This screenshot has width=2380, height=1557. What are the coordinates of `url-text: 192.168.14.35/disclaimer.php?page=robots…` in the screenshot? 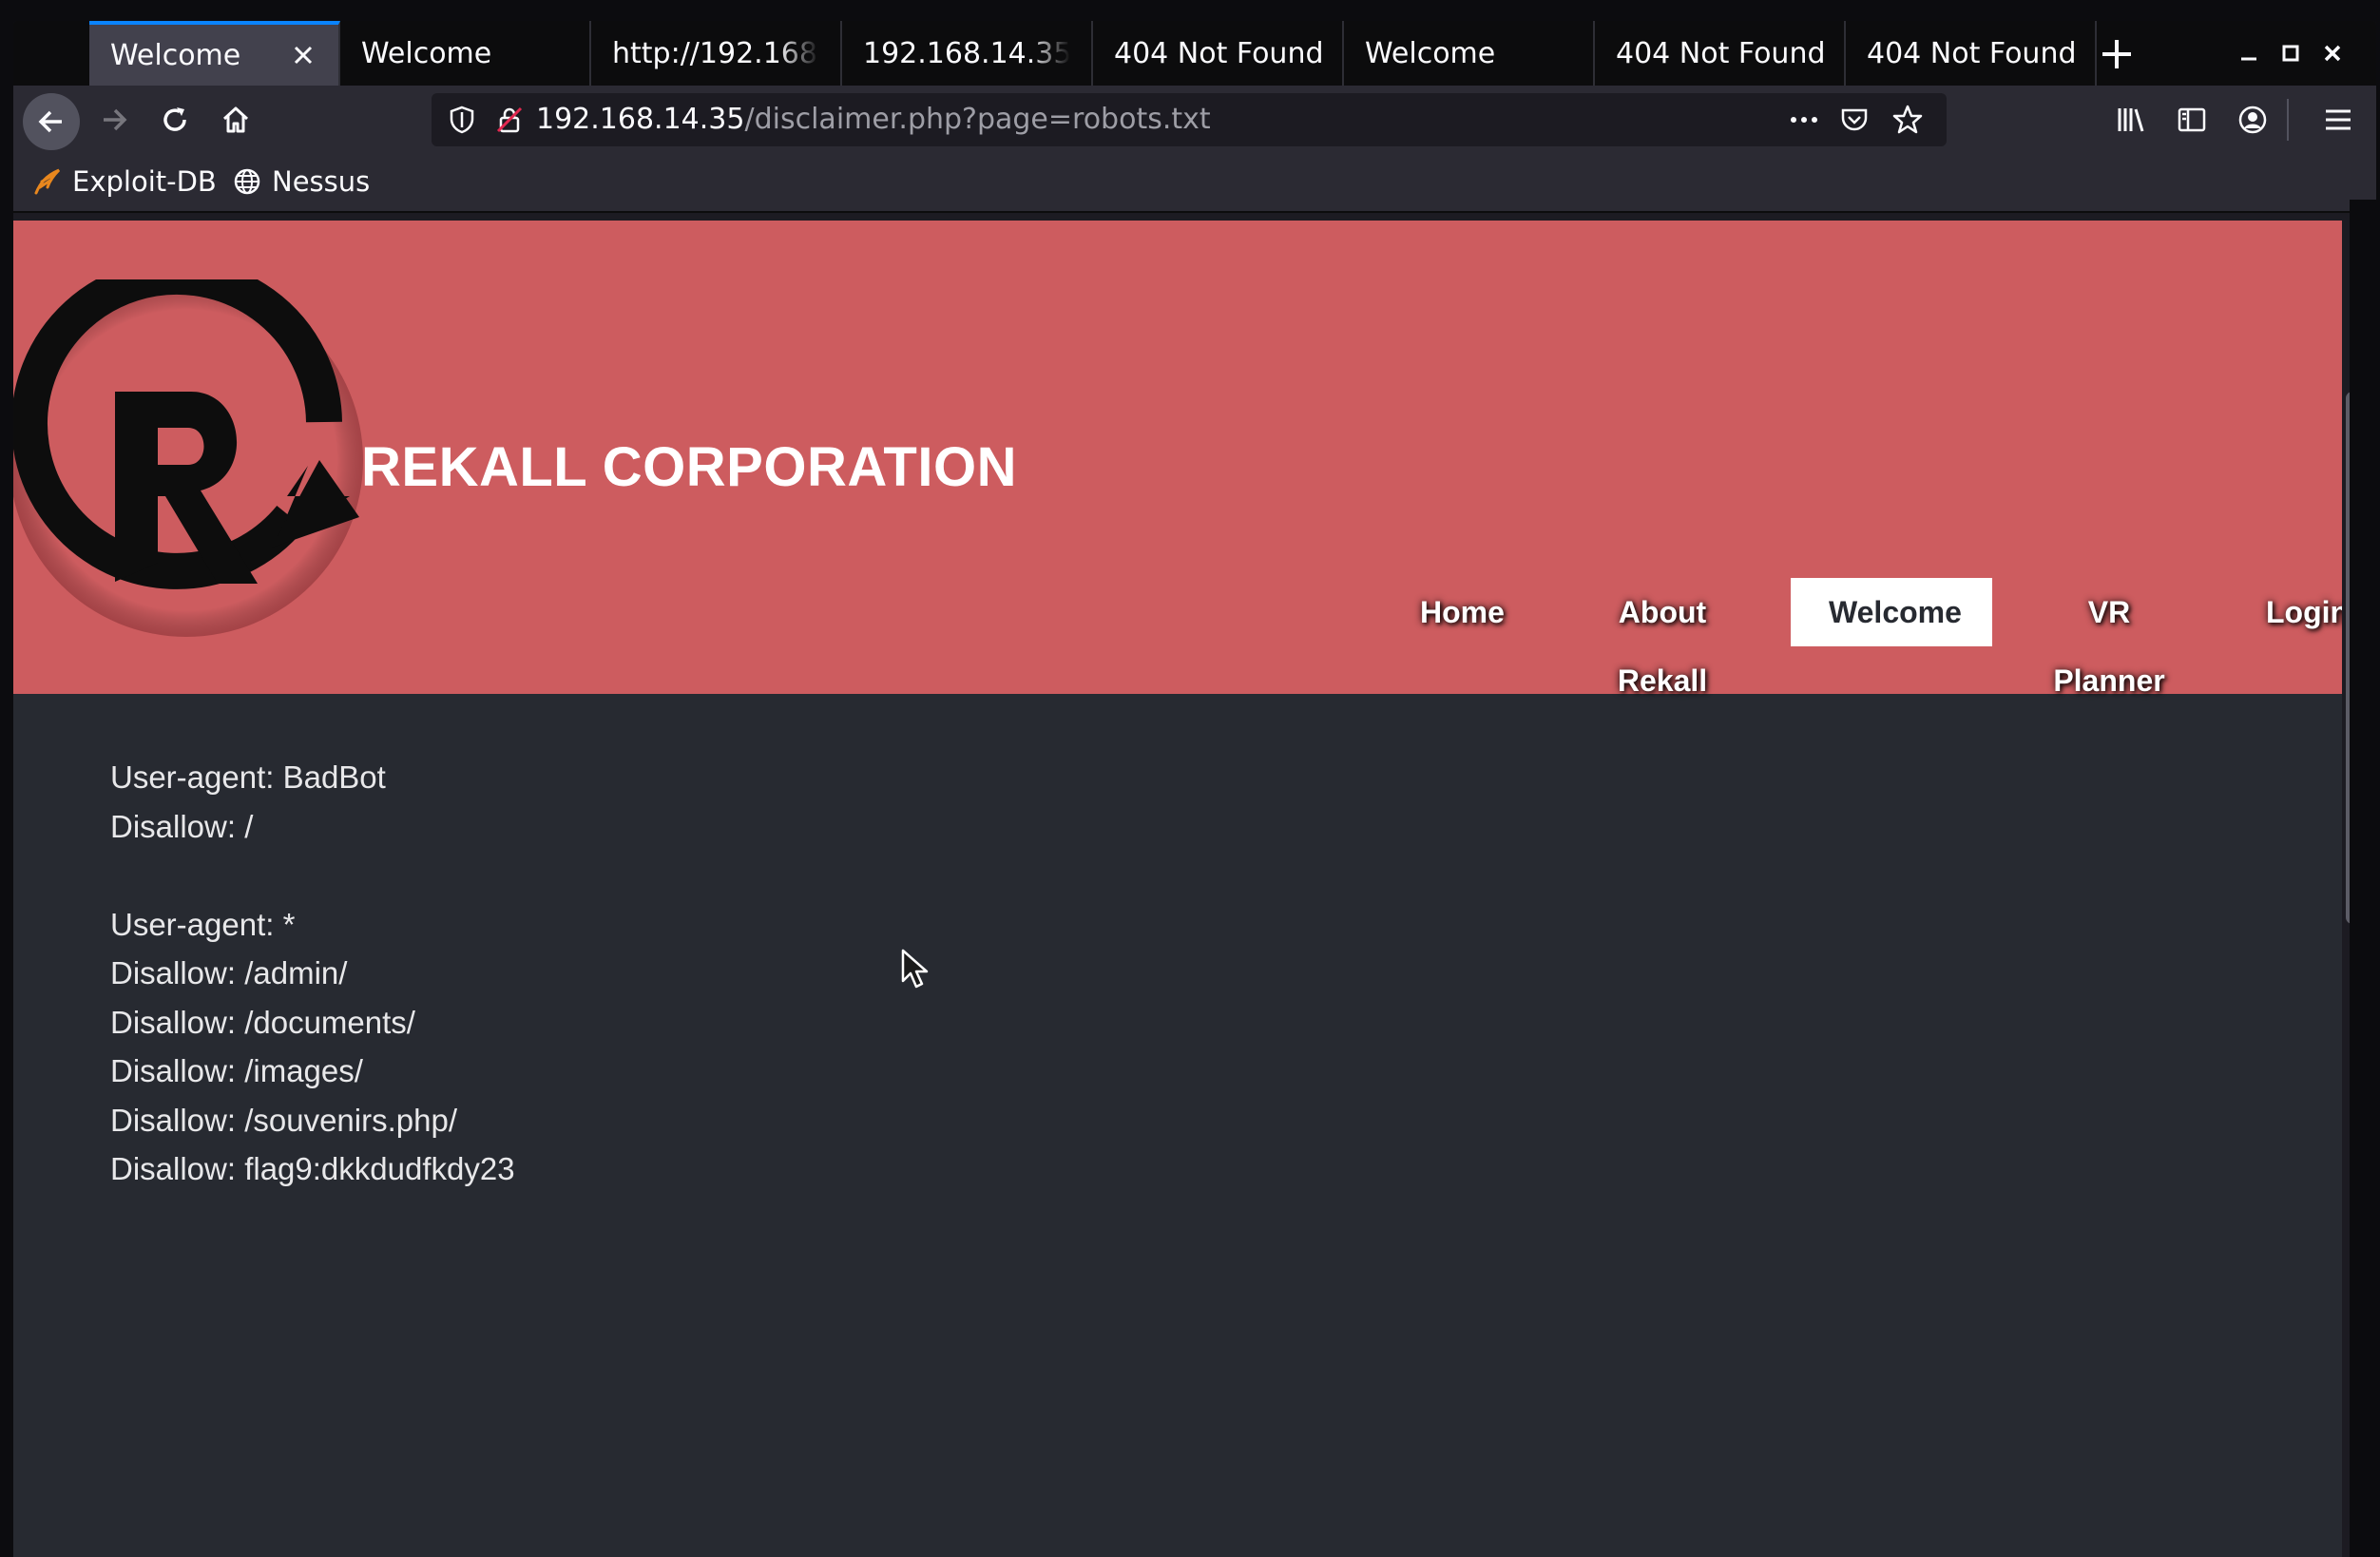 It's located at (873, 119).